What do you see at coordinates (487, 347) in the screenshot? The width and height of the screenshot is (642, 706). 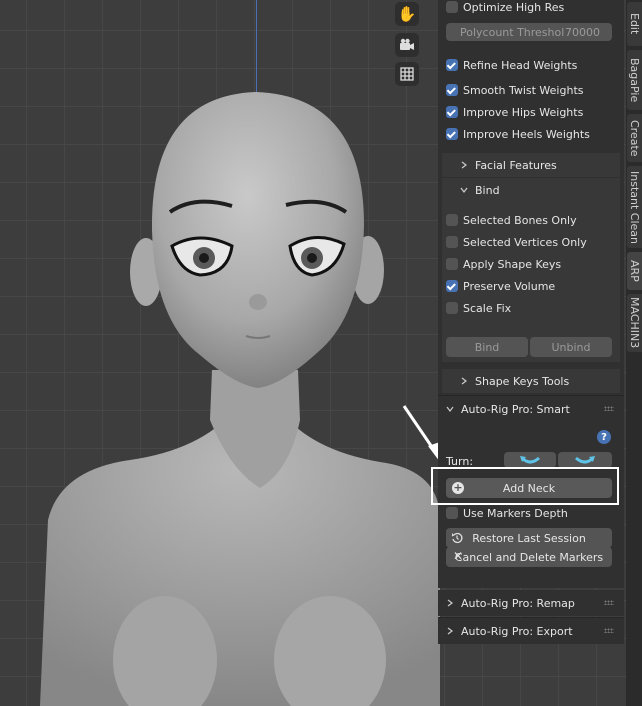 I see `bind-button: Bind` at bounding box center [487, 347].